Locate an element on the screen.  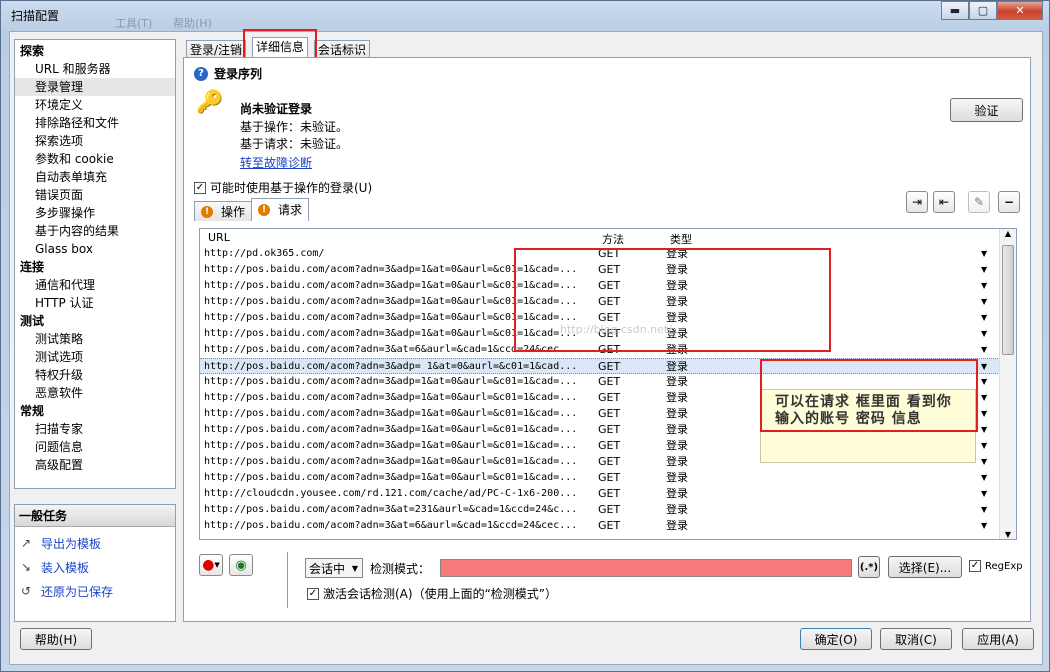
nav-item: 问题信息 is located at coordinates (95, 447).